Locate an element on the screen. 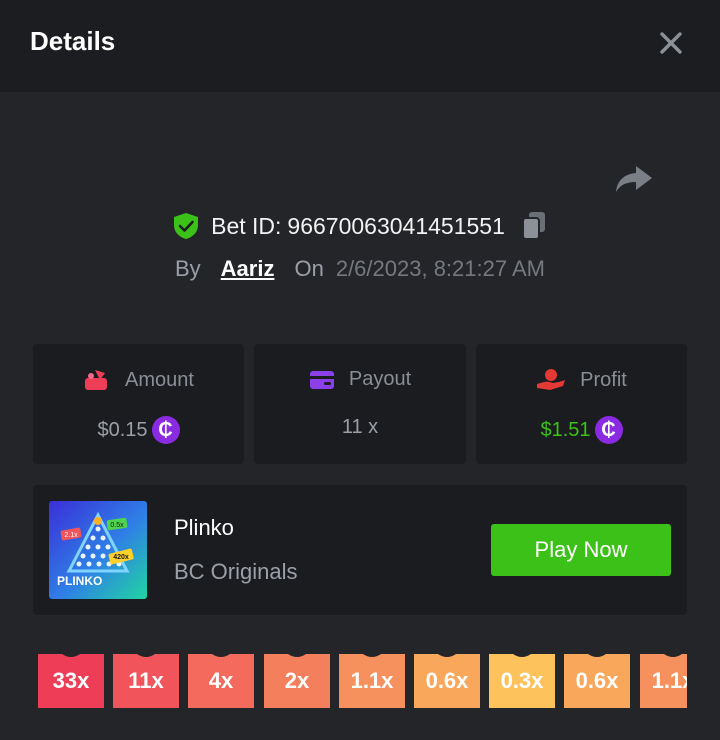  bet-amount-icon is located at coordinates (96, 380).